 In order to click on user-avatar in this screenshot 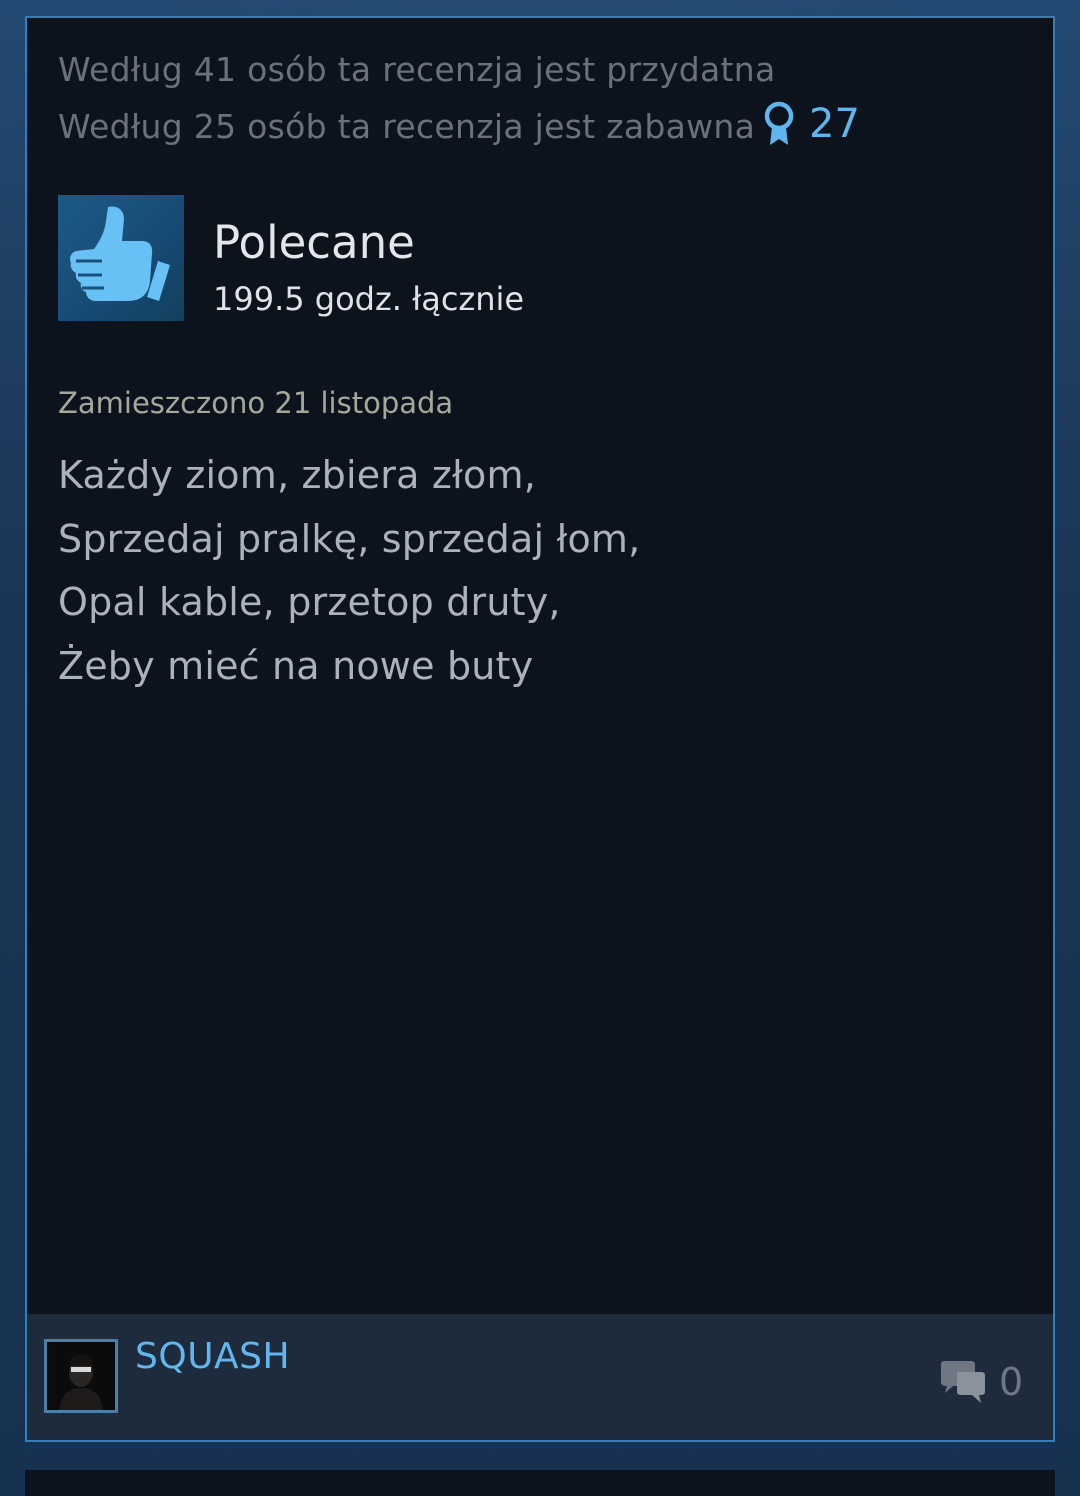, I will do `click(81, 1376)`.